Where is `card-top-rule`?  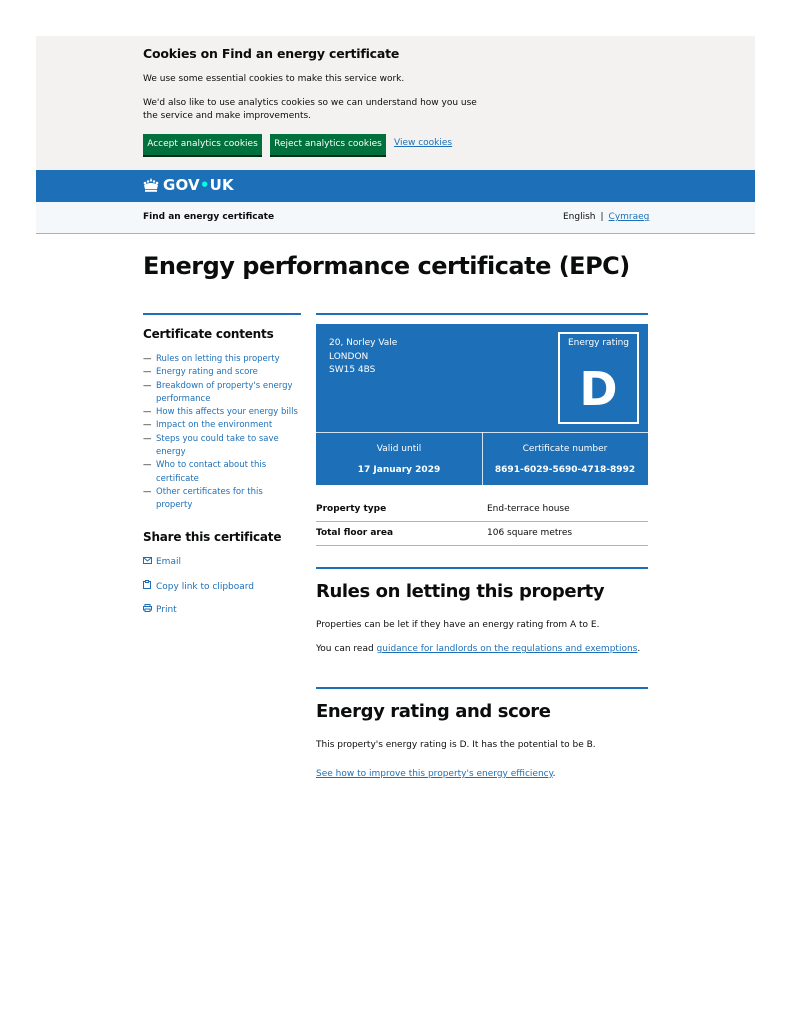 card-top-rule is located at coordinates (482, 314).